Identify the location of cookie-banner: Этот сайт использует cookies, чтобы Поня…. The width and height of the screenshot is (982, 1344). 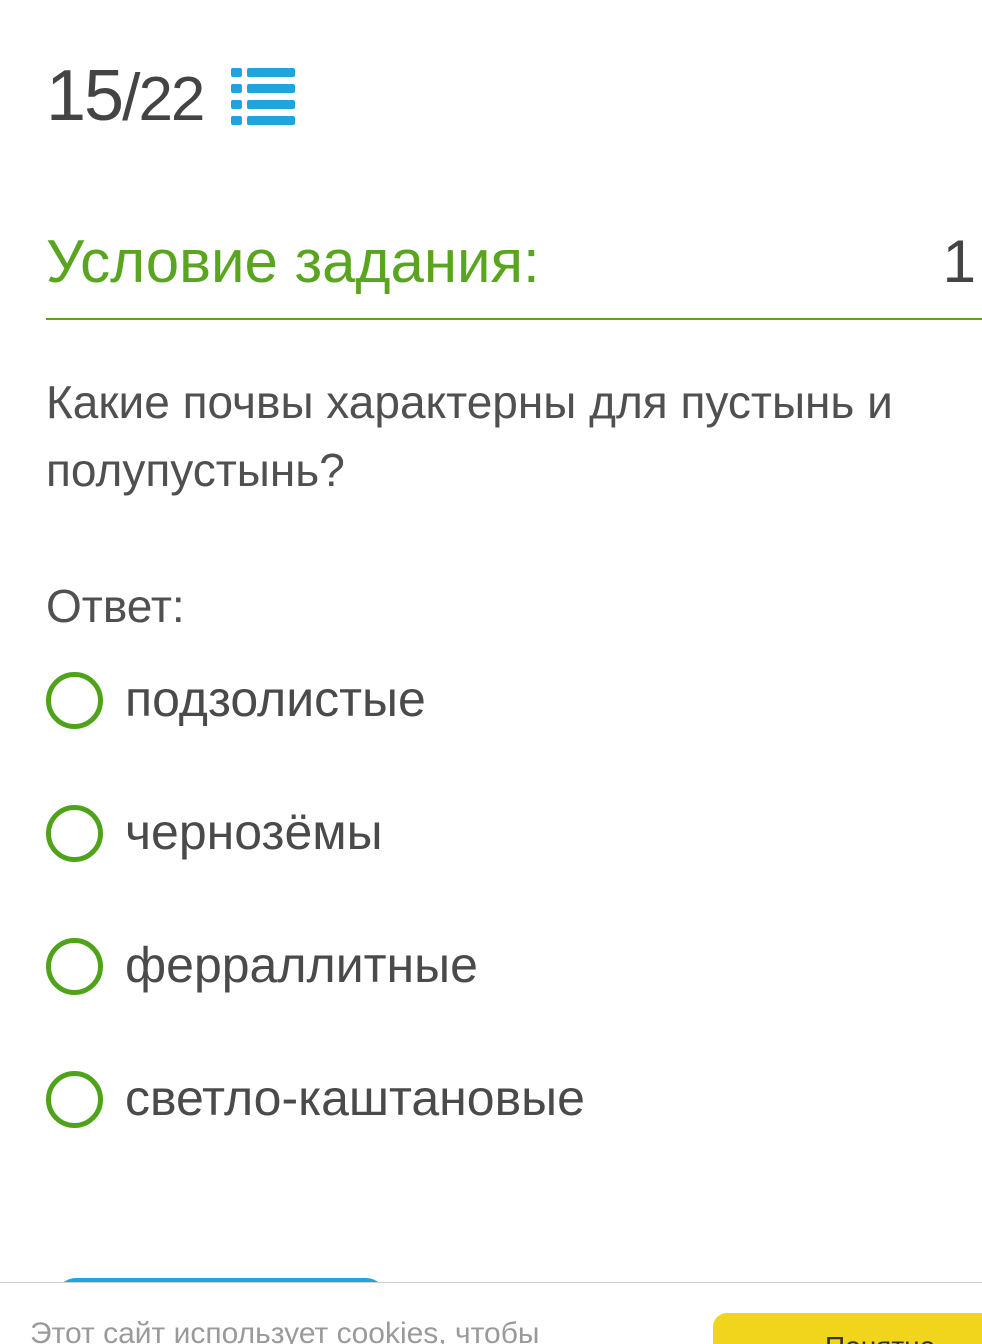
(491, 1313).